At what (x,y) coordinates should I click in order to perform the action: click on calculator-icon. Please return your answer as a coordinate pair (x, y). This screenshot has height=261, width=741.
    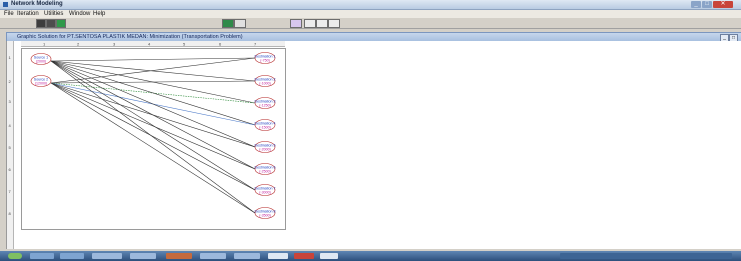
    Looking at the image, I should click on (322, 23).